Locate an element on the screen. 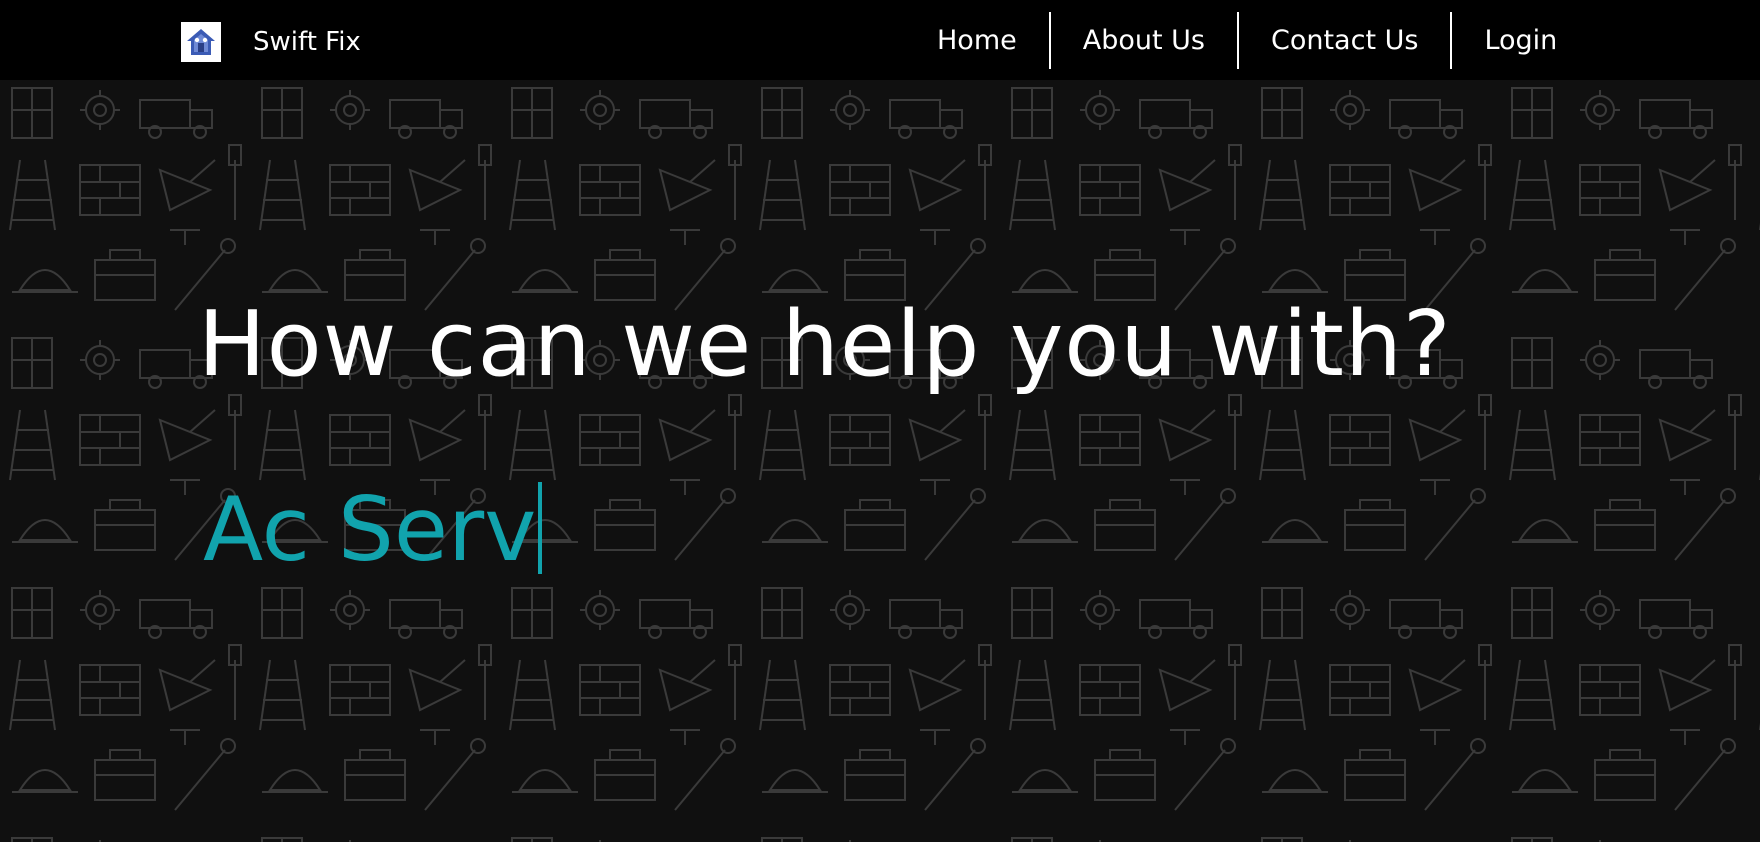 This screenshot has height=842, width=1760. house-logo-icon is located at coordinates (201, 42).